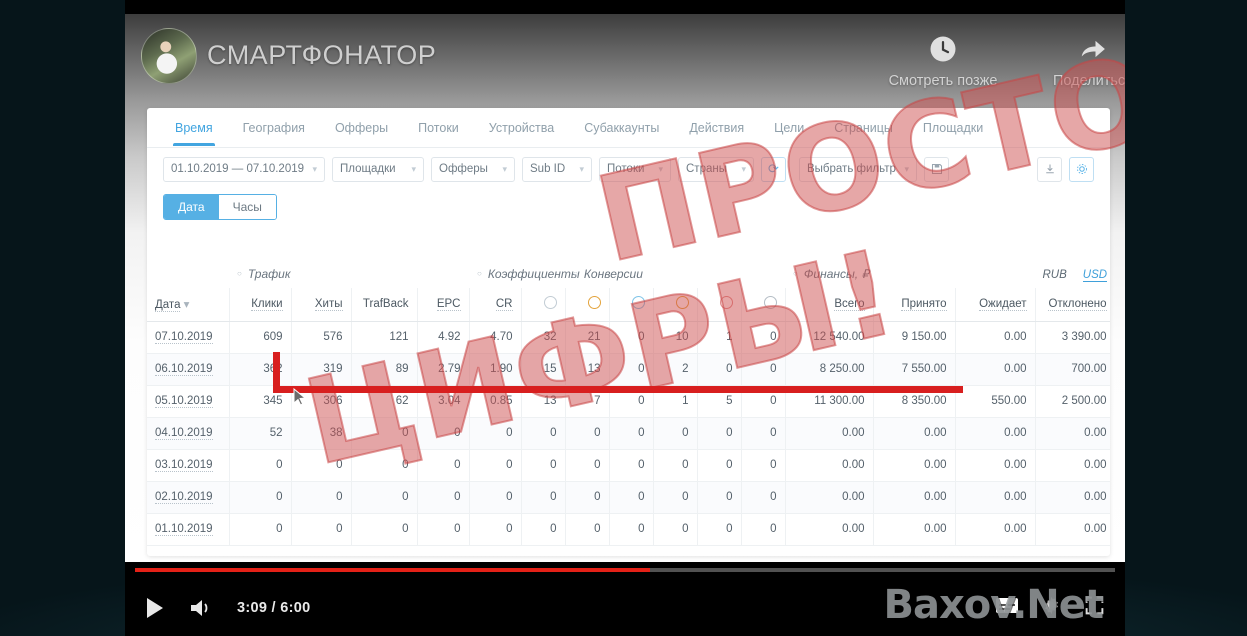 This screenshot has width=1247, height=636. Describe the element at coordinates (1072, 305) in the screenshot. I see `col-declined: Отклонено` at that location.